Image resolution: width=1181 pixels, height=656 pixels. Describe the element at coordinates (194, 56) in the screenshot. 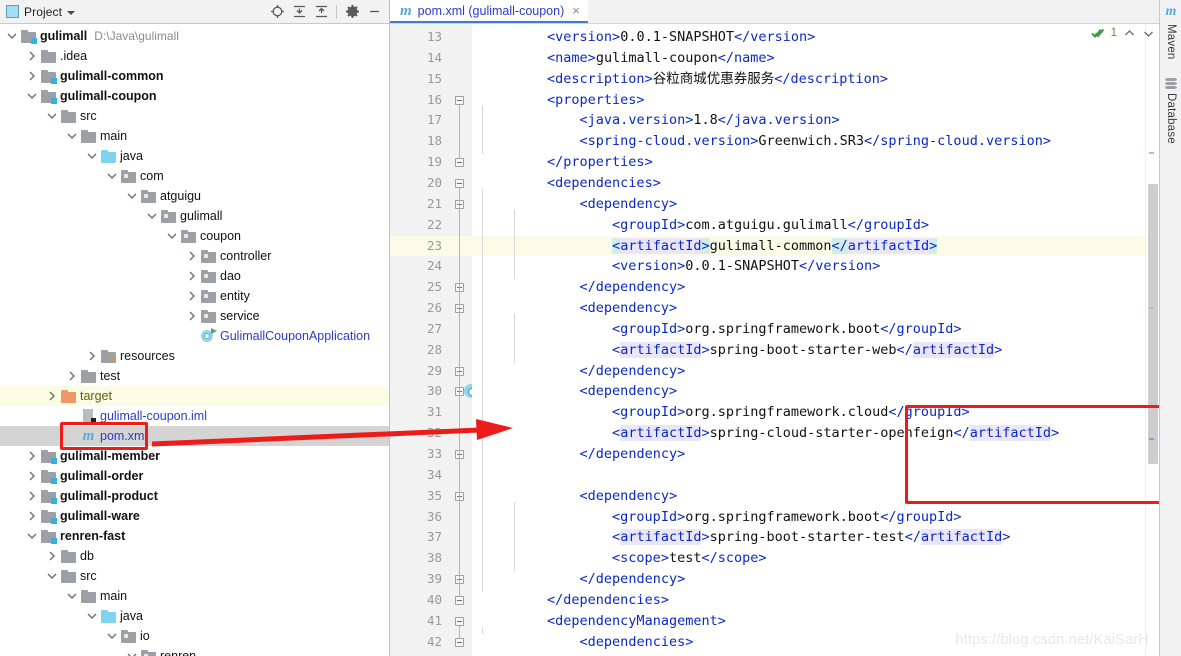

I see `tree-node-idea: .idea` at that location.